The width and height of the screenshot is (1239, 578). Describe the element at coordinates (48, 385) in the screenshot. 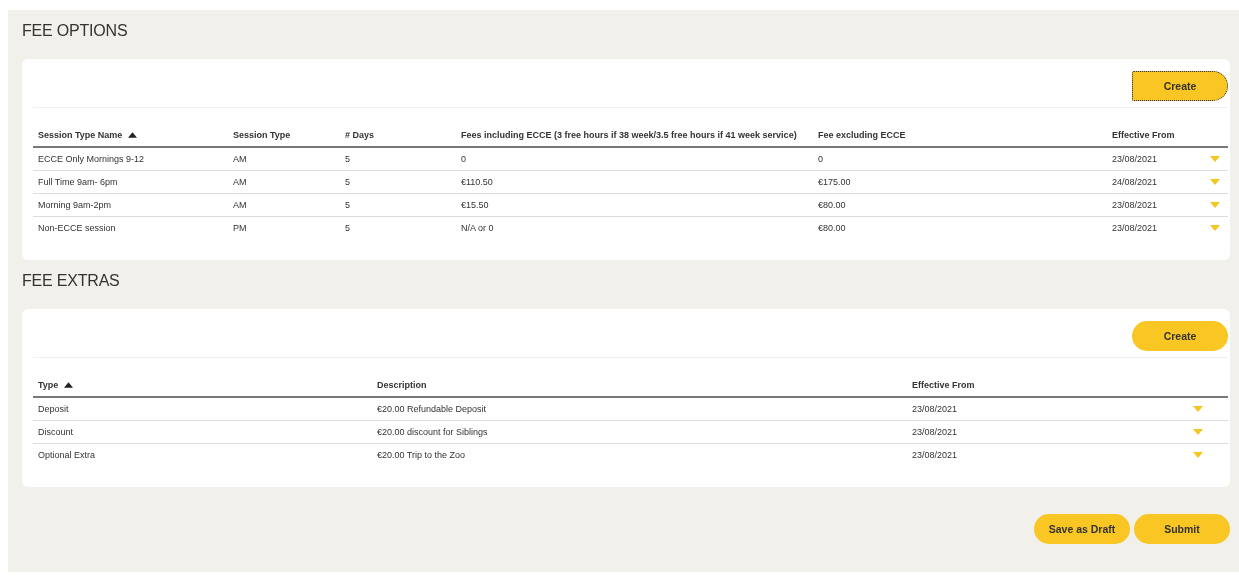

I see `column-header: Type` at that location.